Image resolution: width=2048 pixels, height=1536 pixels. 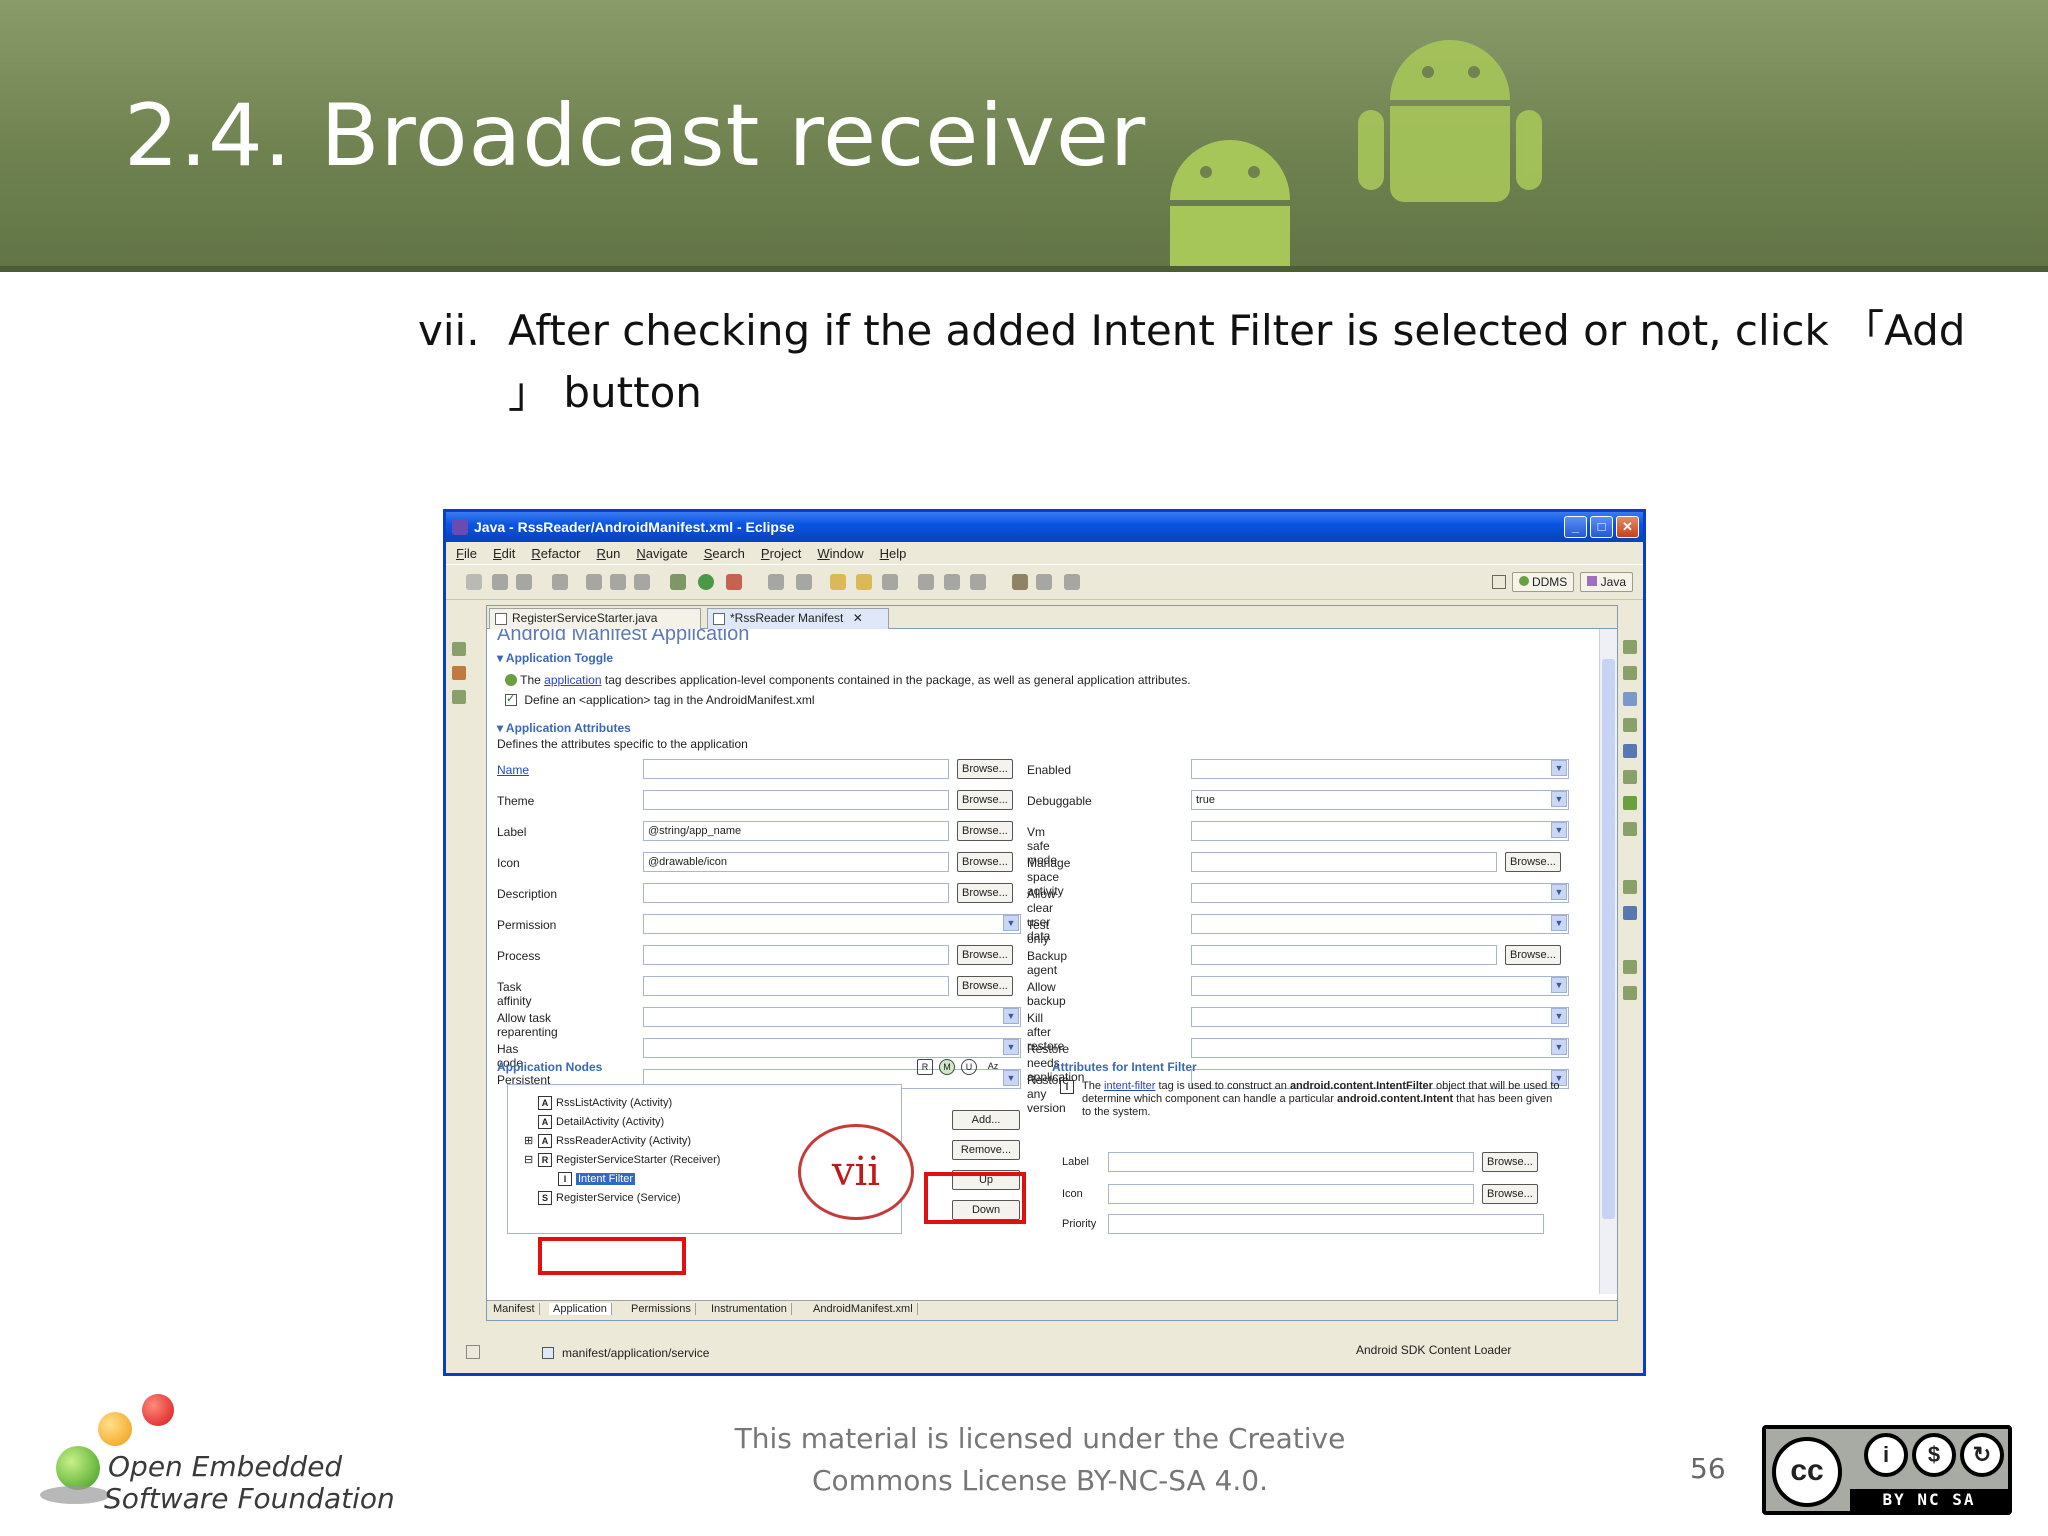 I want to click on name-field, so click(x=796, y=769).